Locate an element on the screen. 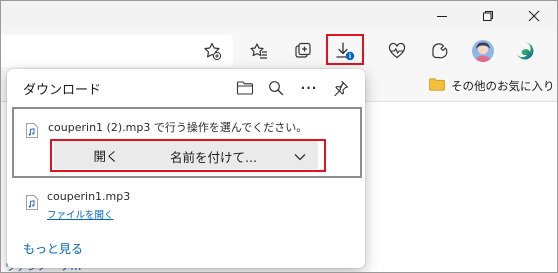  profile-avatar is located at coordinates (483, 51).